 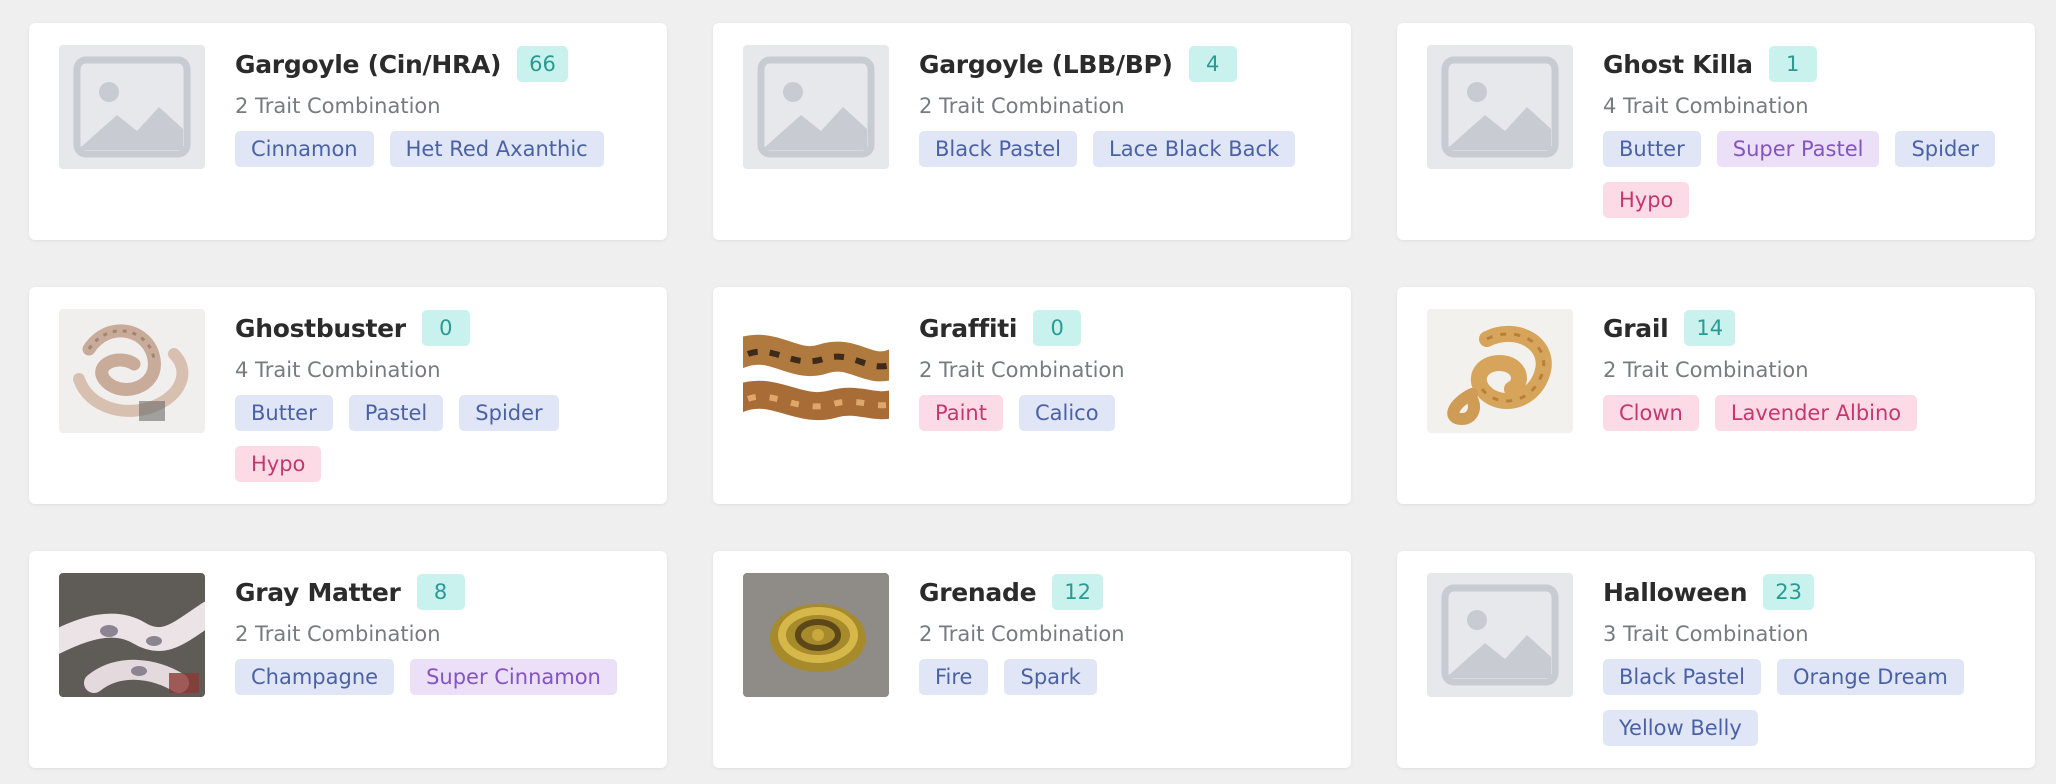 I want to click on trait-tag: Spark, so click(x=1050, y=677).